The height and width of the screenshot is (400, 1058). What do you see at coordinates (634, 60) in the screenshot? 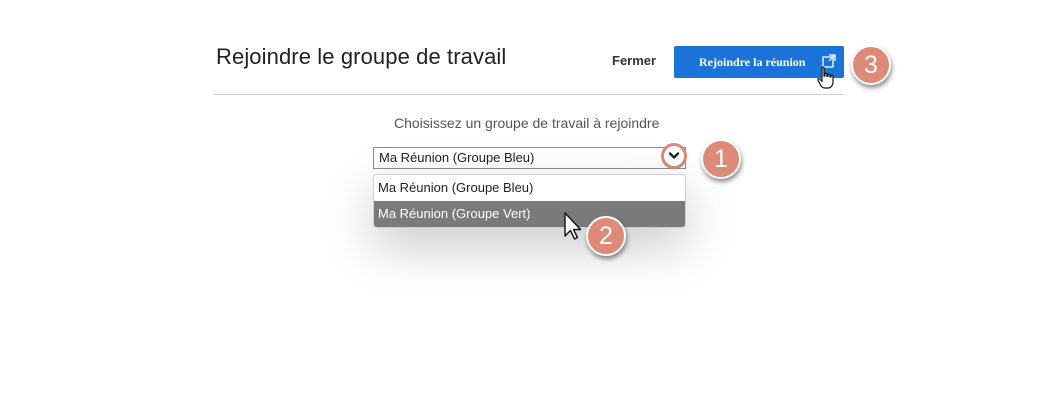
I see `close-button: Fermer` at bounding box center [634, 60].